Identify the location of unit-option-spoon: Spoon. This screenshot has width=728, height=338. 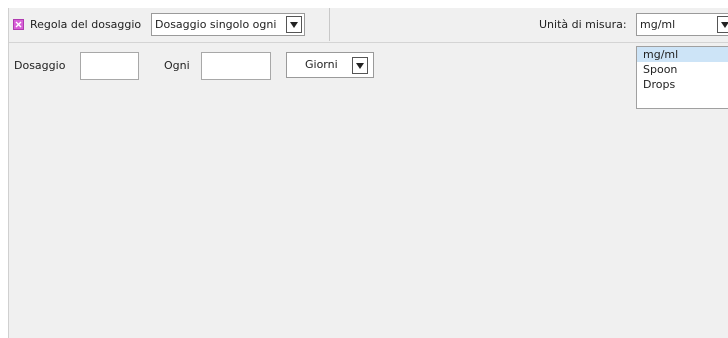
(682, 69).